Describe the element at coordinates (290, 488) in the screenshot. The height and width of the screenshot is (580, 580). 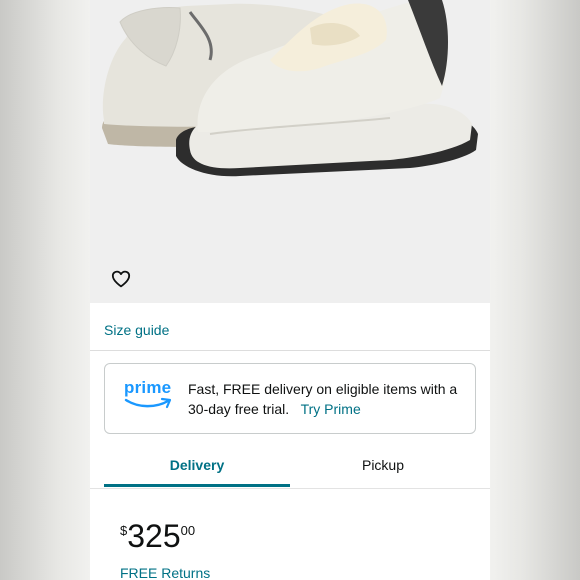
I see `tabs-divider` at that location.